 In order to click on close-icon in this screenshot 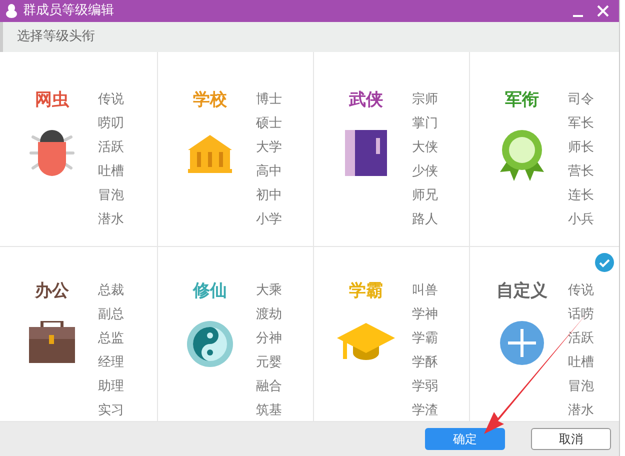, I will do `click(603, 11)`.